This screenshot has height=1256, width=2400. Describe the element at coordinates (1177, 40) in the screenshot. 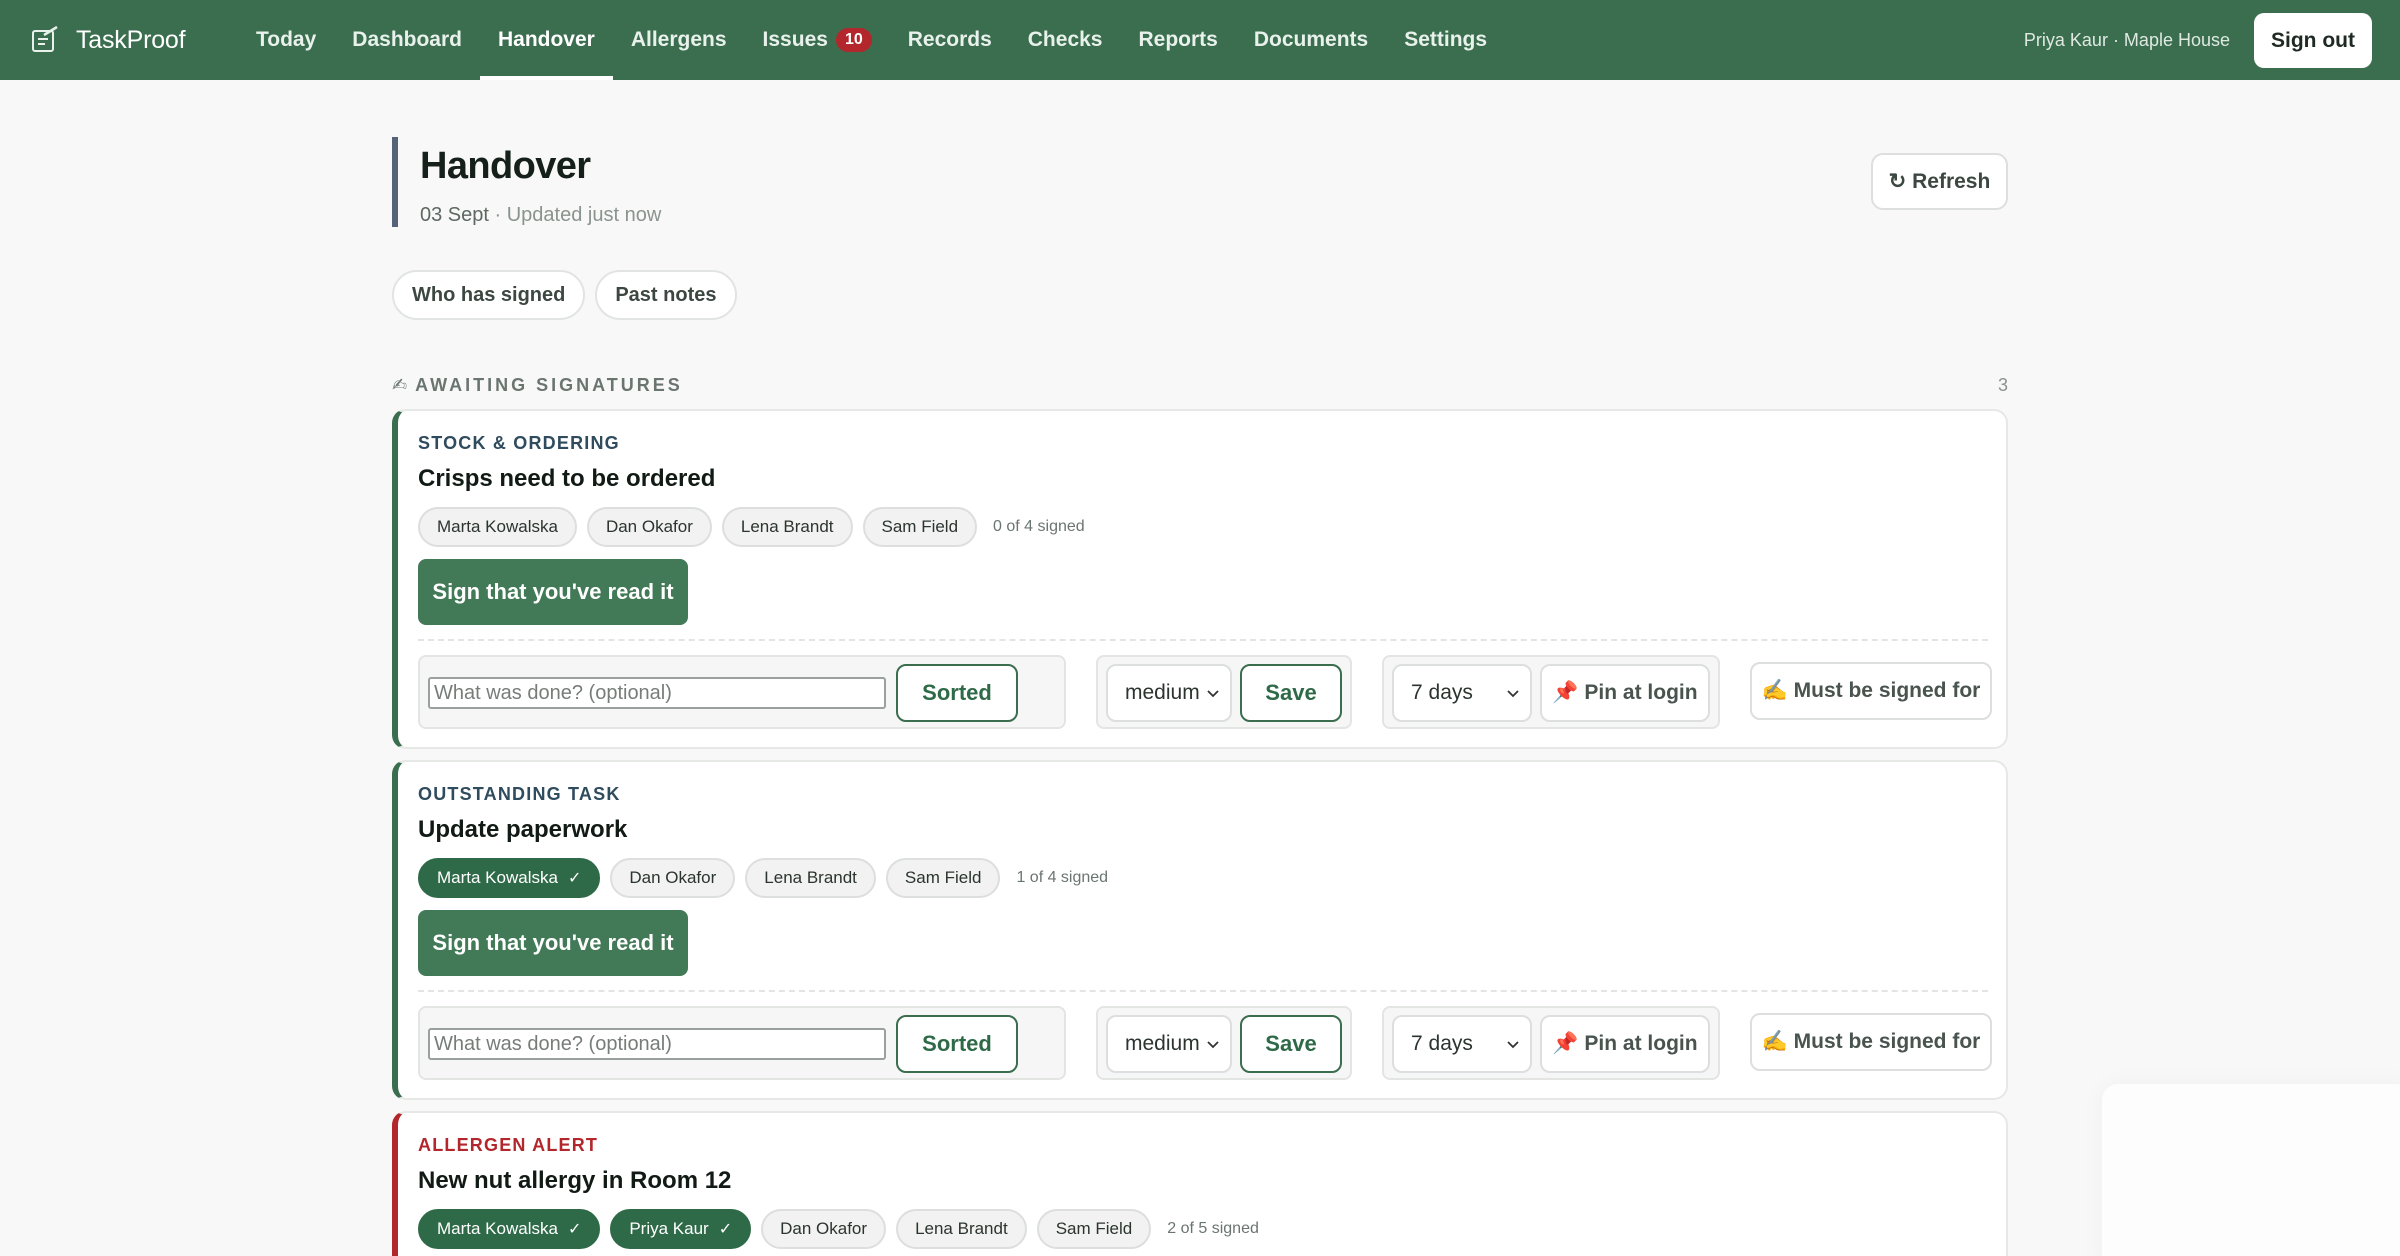

I see `nav-reports: Reports` at that location.